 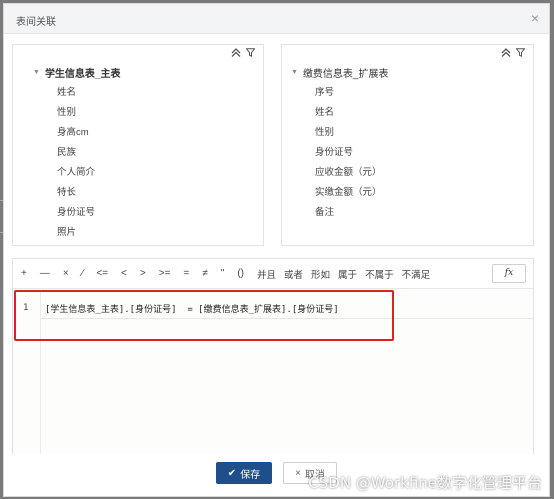 What do you see at coordinates (102, 273) in the screenshot?
I see `operator-button: <=` at bounding box center [102, 273].